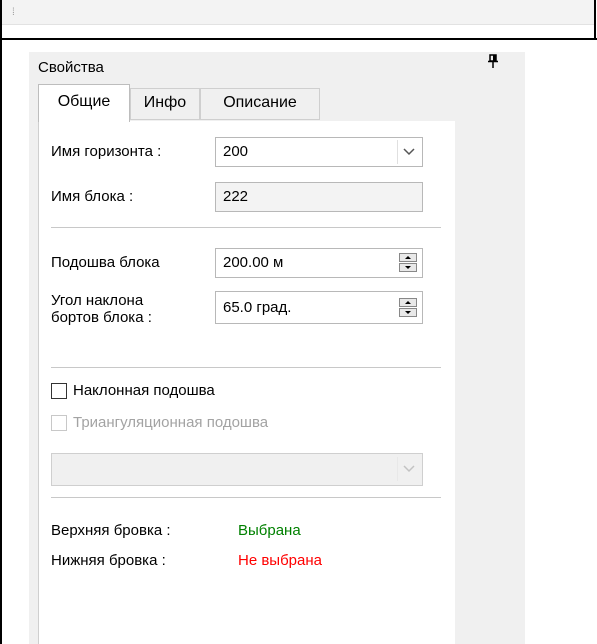 The image size is (597, 644). Describe the element at coordinates (319, 152) in the screenshot. I see `horizon-name-combobox: 200` at that location.